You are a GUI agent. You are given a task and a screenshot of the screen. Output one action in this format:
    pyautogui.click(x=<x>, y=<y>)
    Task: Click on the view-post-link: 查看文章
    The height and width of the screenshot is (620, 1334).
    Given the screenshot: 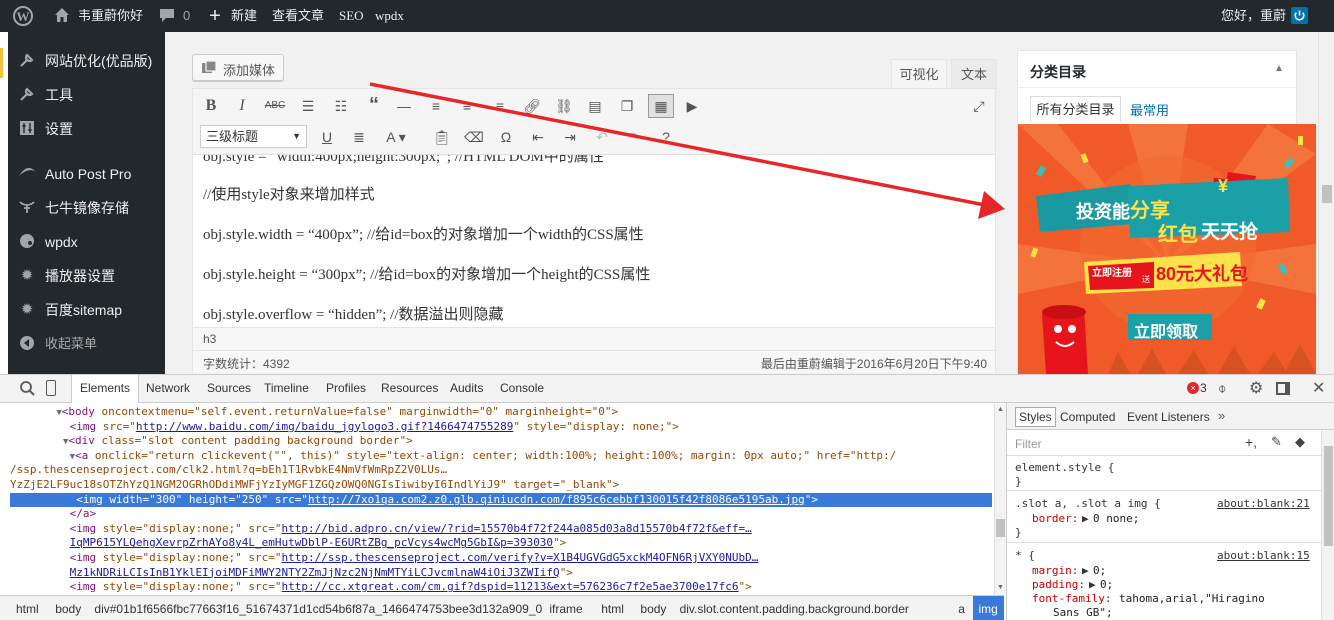 What is the action you would take?
    pyautogui.click(x=298, y=16)
    